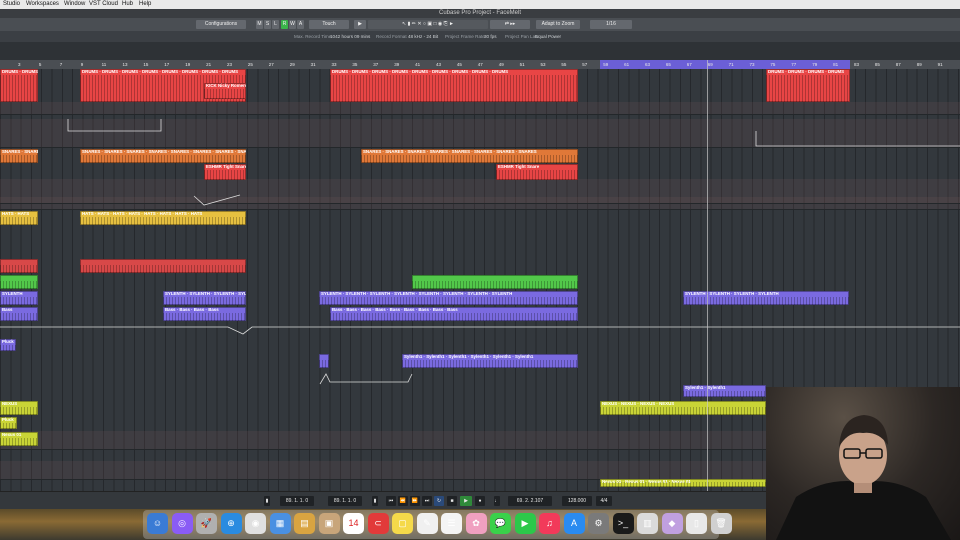 This screenshot has height=540, width=960. Describe the element at coordinates (19, 64) in the screenshot. I see `ruler-tick: 3` at that location.